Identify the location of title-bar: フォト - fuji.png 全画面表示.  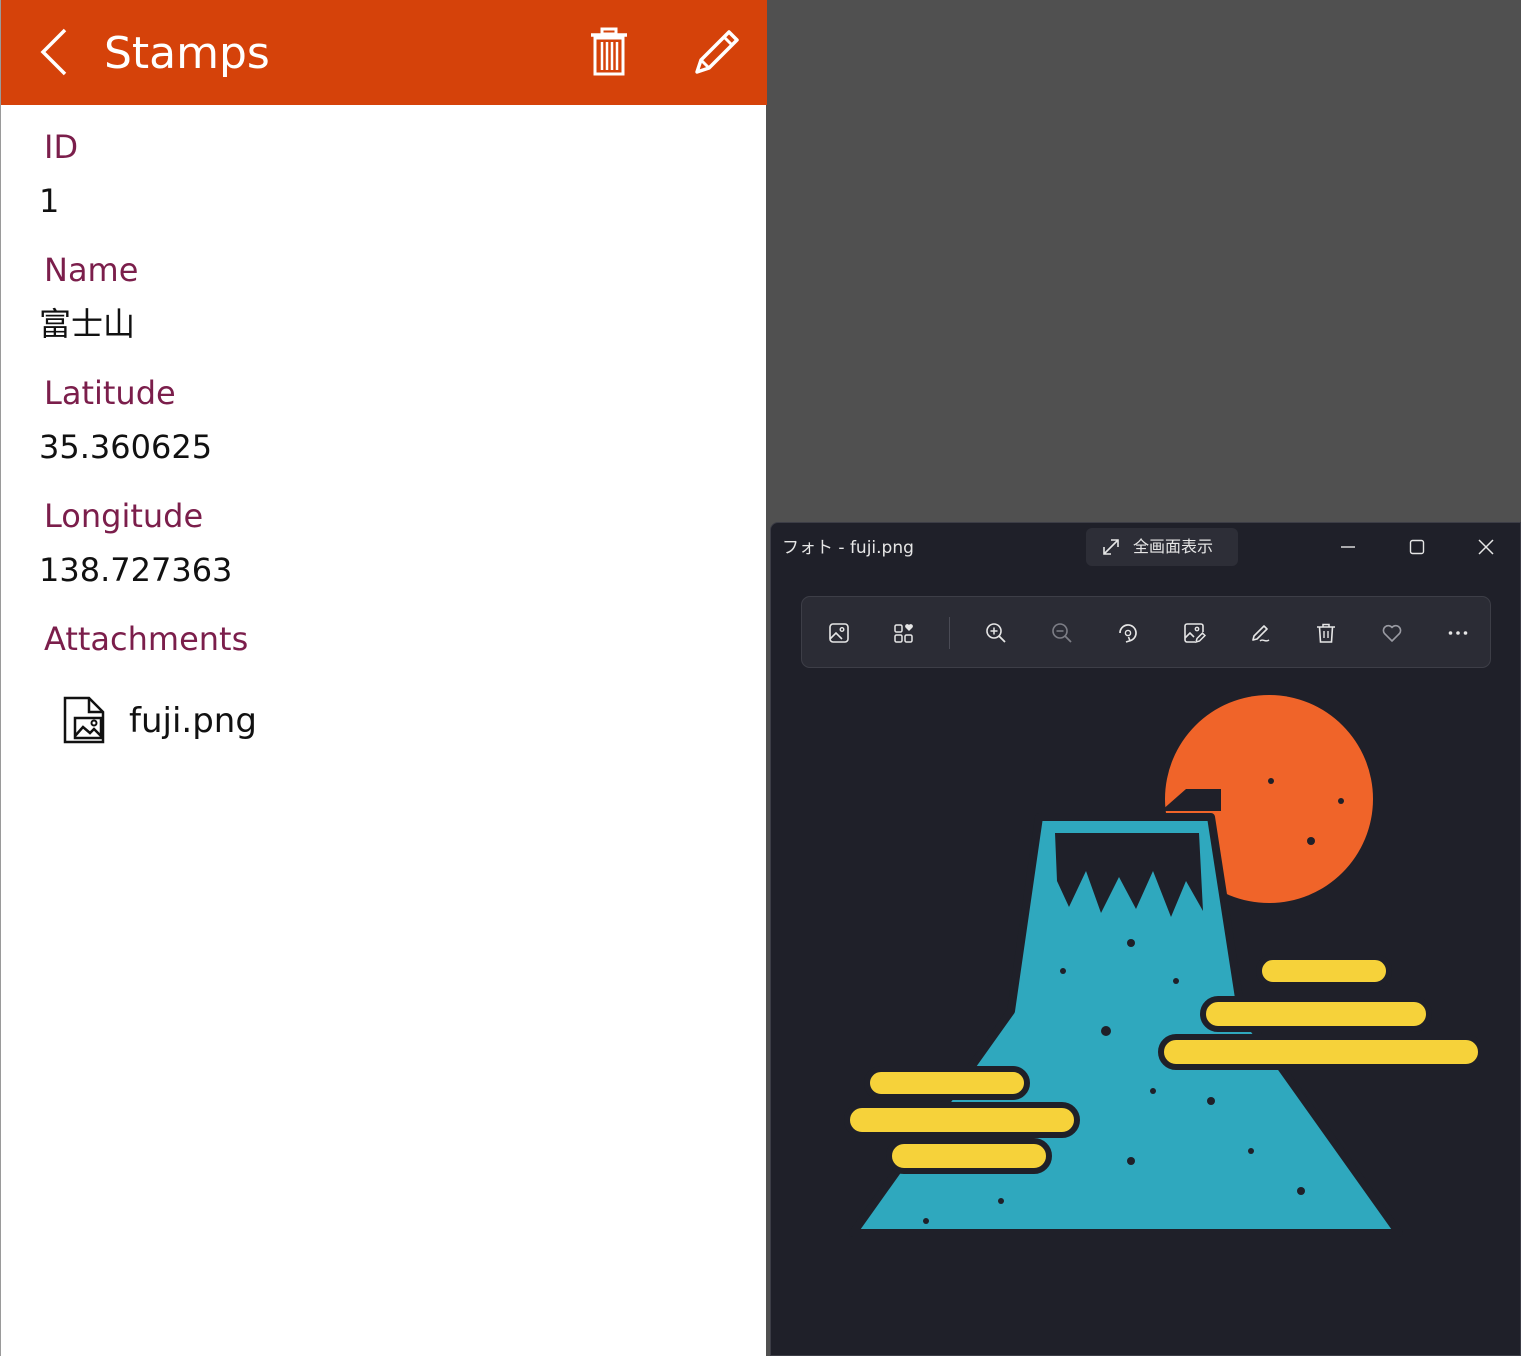
(1145, 548).